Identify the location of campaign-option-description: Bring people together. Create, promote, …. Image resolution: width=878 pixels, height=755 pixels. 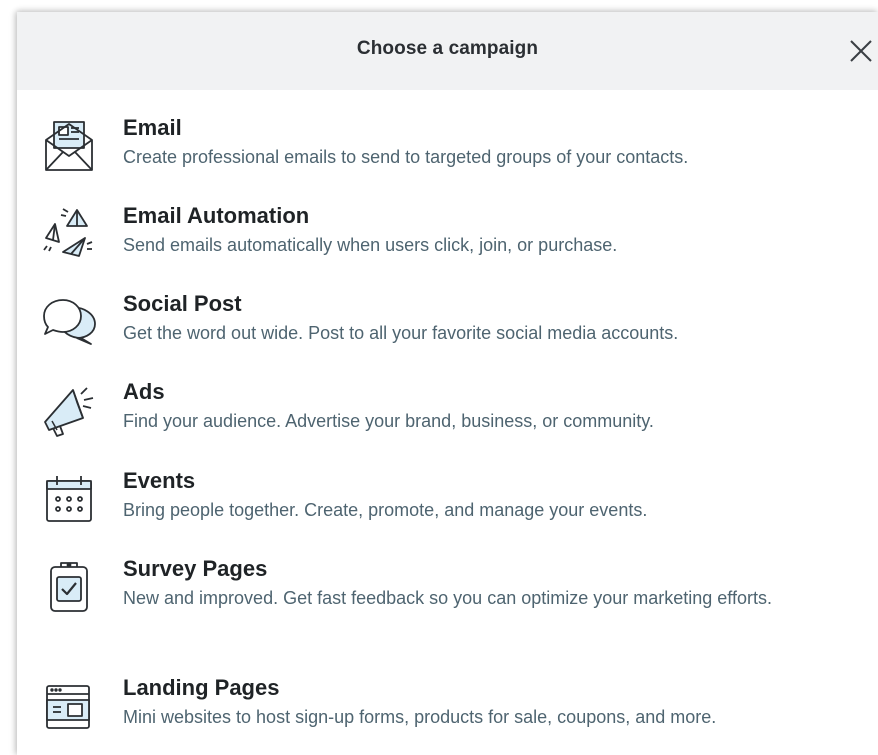
(385, 510).